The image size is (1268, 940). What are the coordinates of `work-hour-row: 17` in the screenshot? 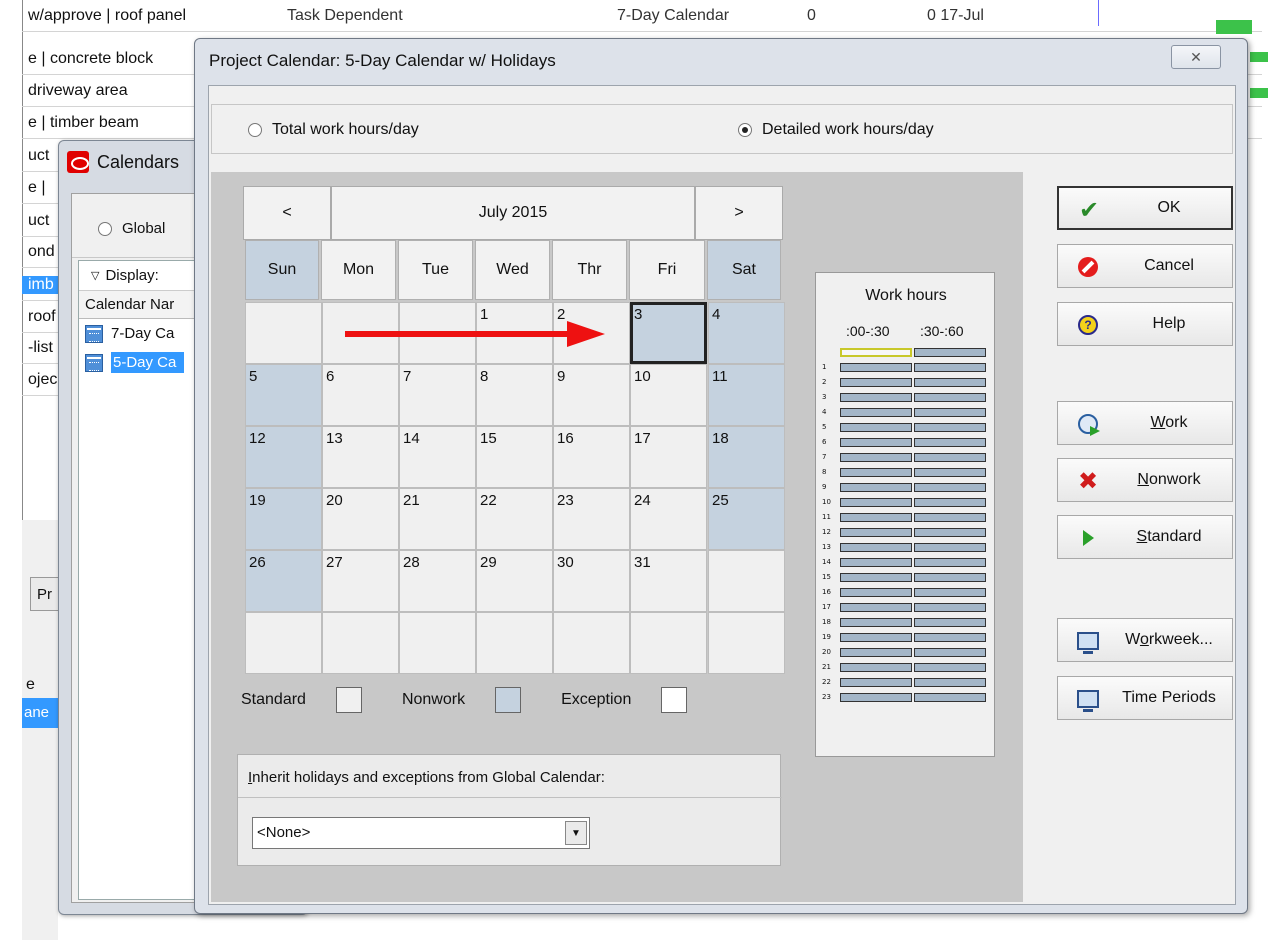 It's located at (908, 607).